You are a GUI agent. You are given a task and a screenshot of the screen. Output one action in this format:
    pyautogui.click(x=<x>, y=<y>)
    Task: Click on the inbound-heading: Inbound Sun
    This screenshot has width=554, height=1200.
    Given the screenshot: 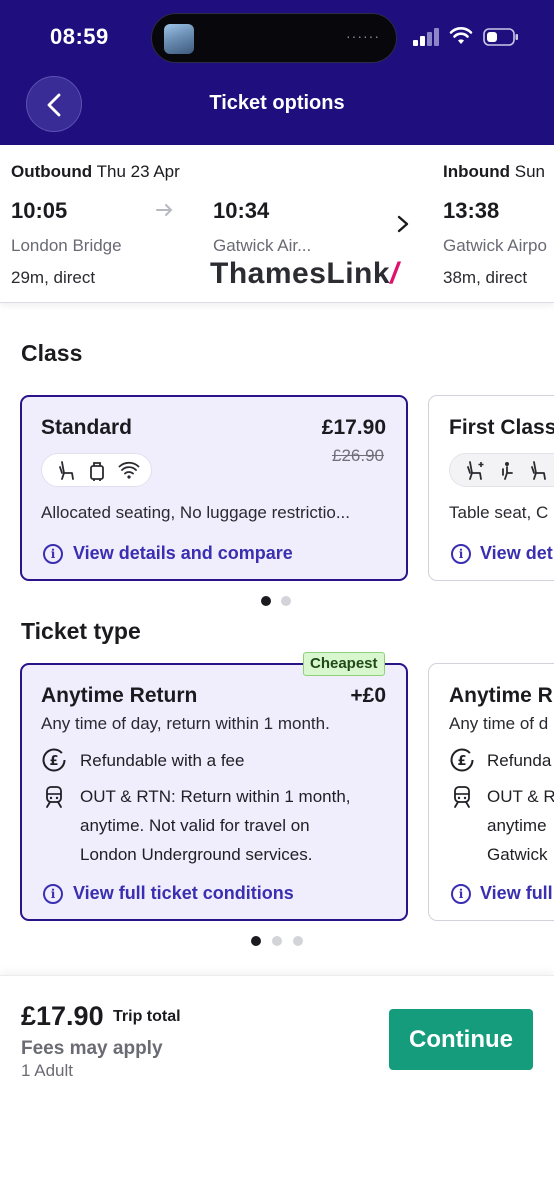 What is the action you would take?
    pyautogui.click(x=494, y=172)
    